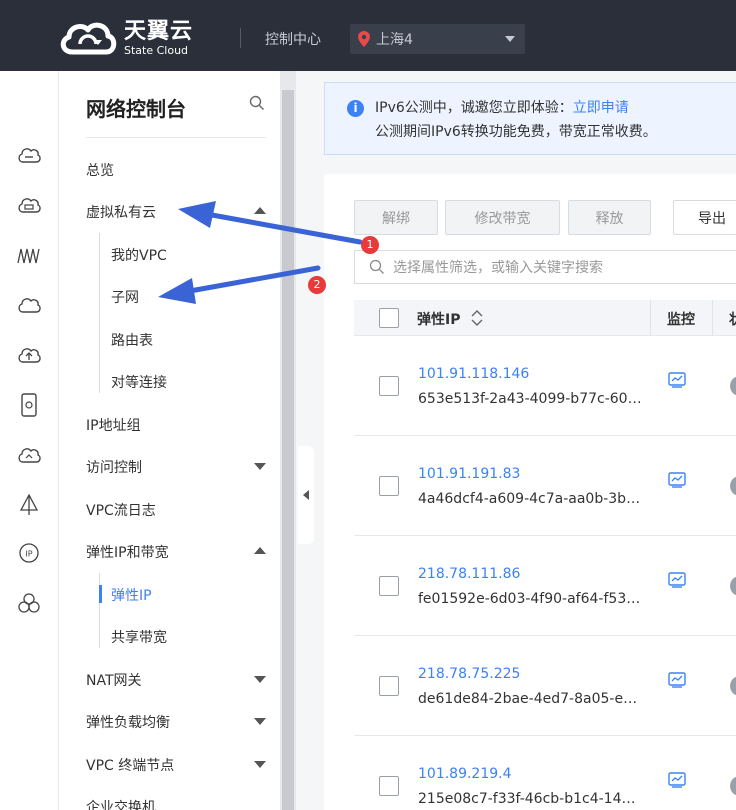  I want to click on export-button: 导出, so click(704, 217).